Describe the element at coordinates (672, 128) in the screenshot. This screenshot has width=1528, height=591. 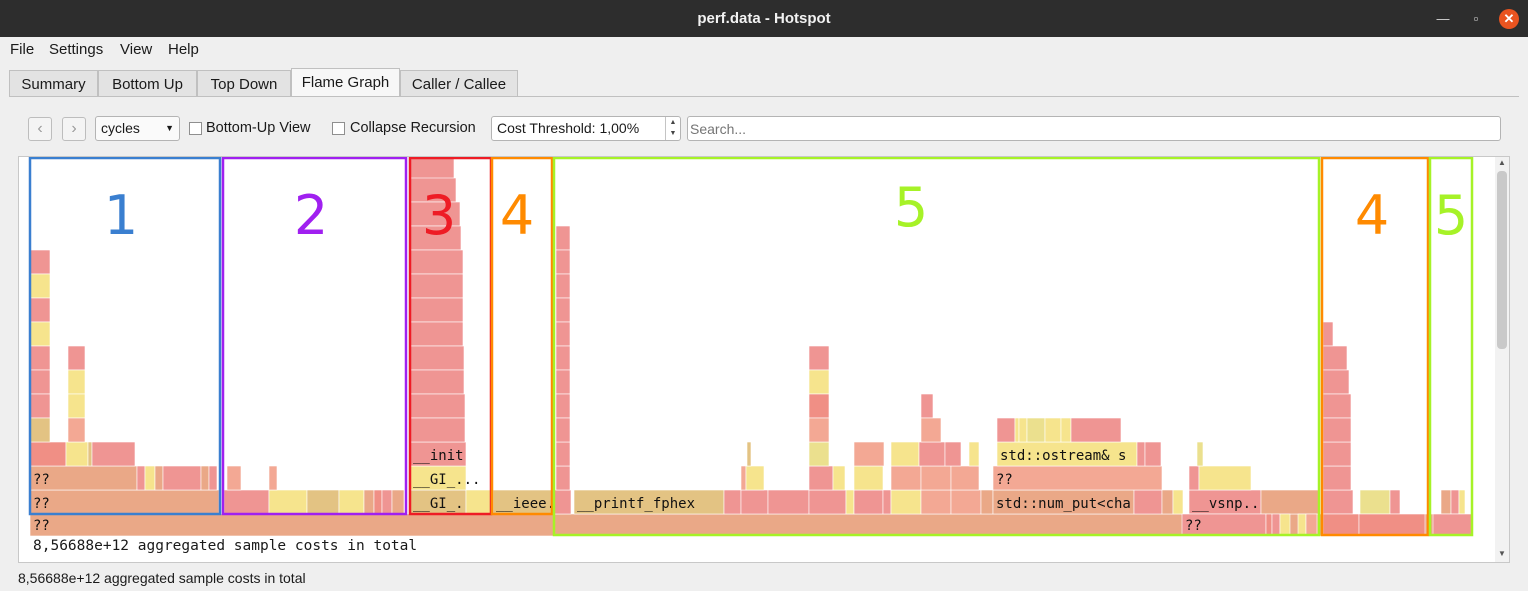
I see `spin-arrows-icon: ▲ ▼` at that location.